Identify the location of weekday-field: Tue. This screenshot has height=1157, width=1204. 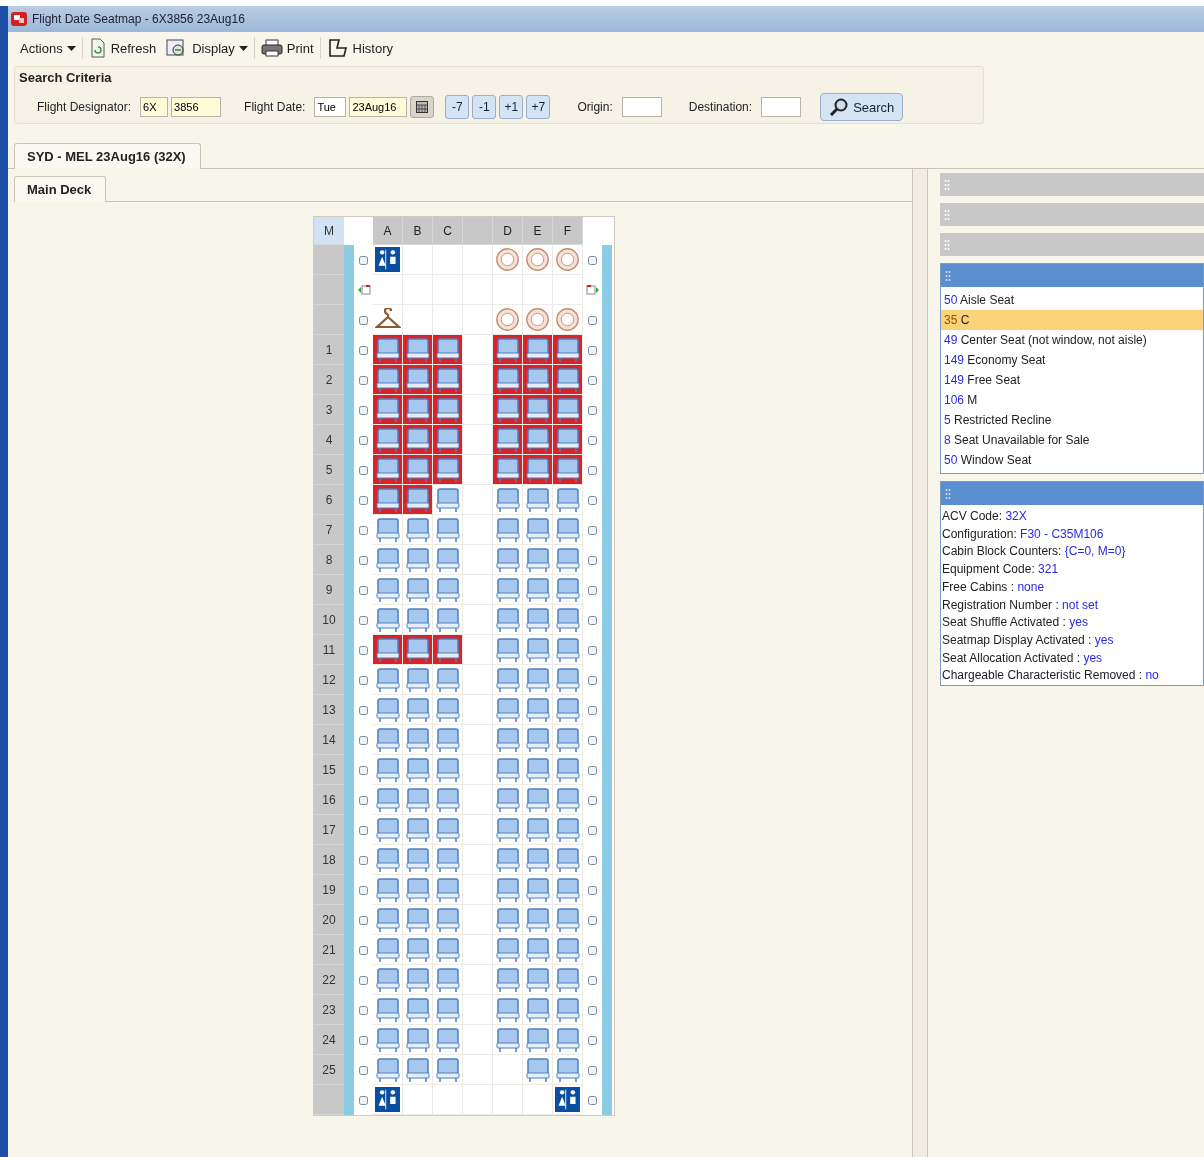
(330, 107).